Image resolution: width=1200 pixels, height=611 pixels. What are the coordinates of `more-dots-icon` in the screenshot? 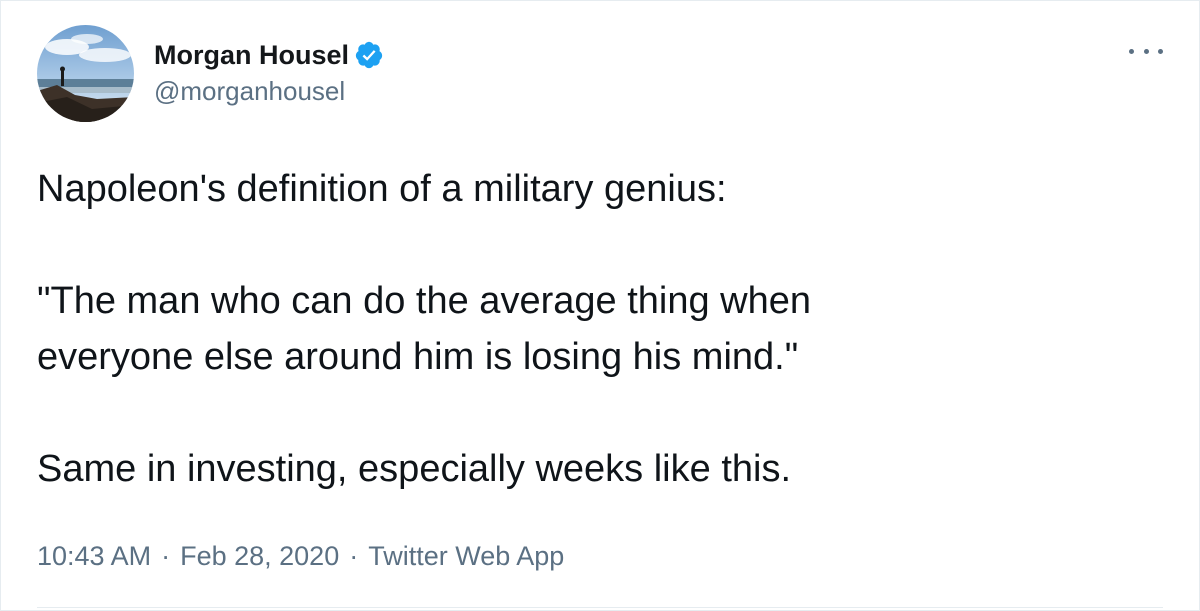 It's located at (1146, 51).